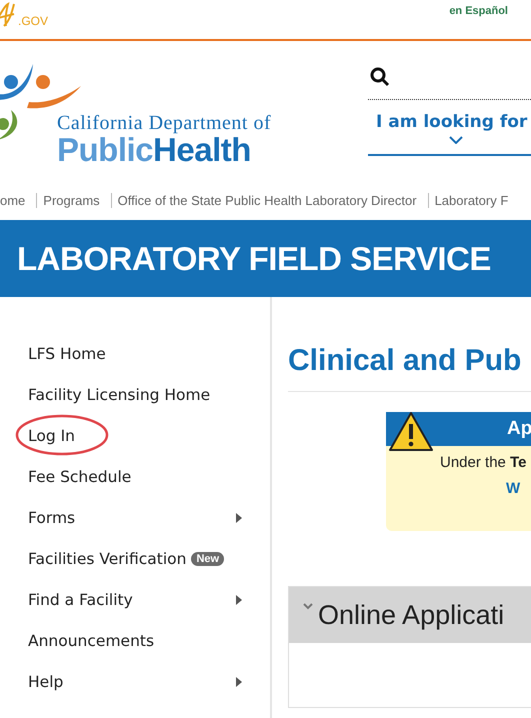  I want to click on breadcrumb-link: Programs, so click(71, 200).